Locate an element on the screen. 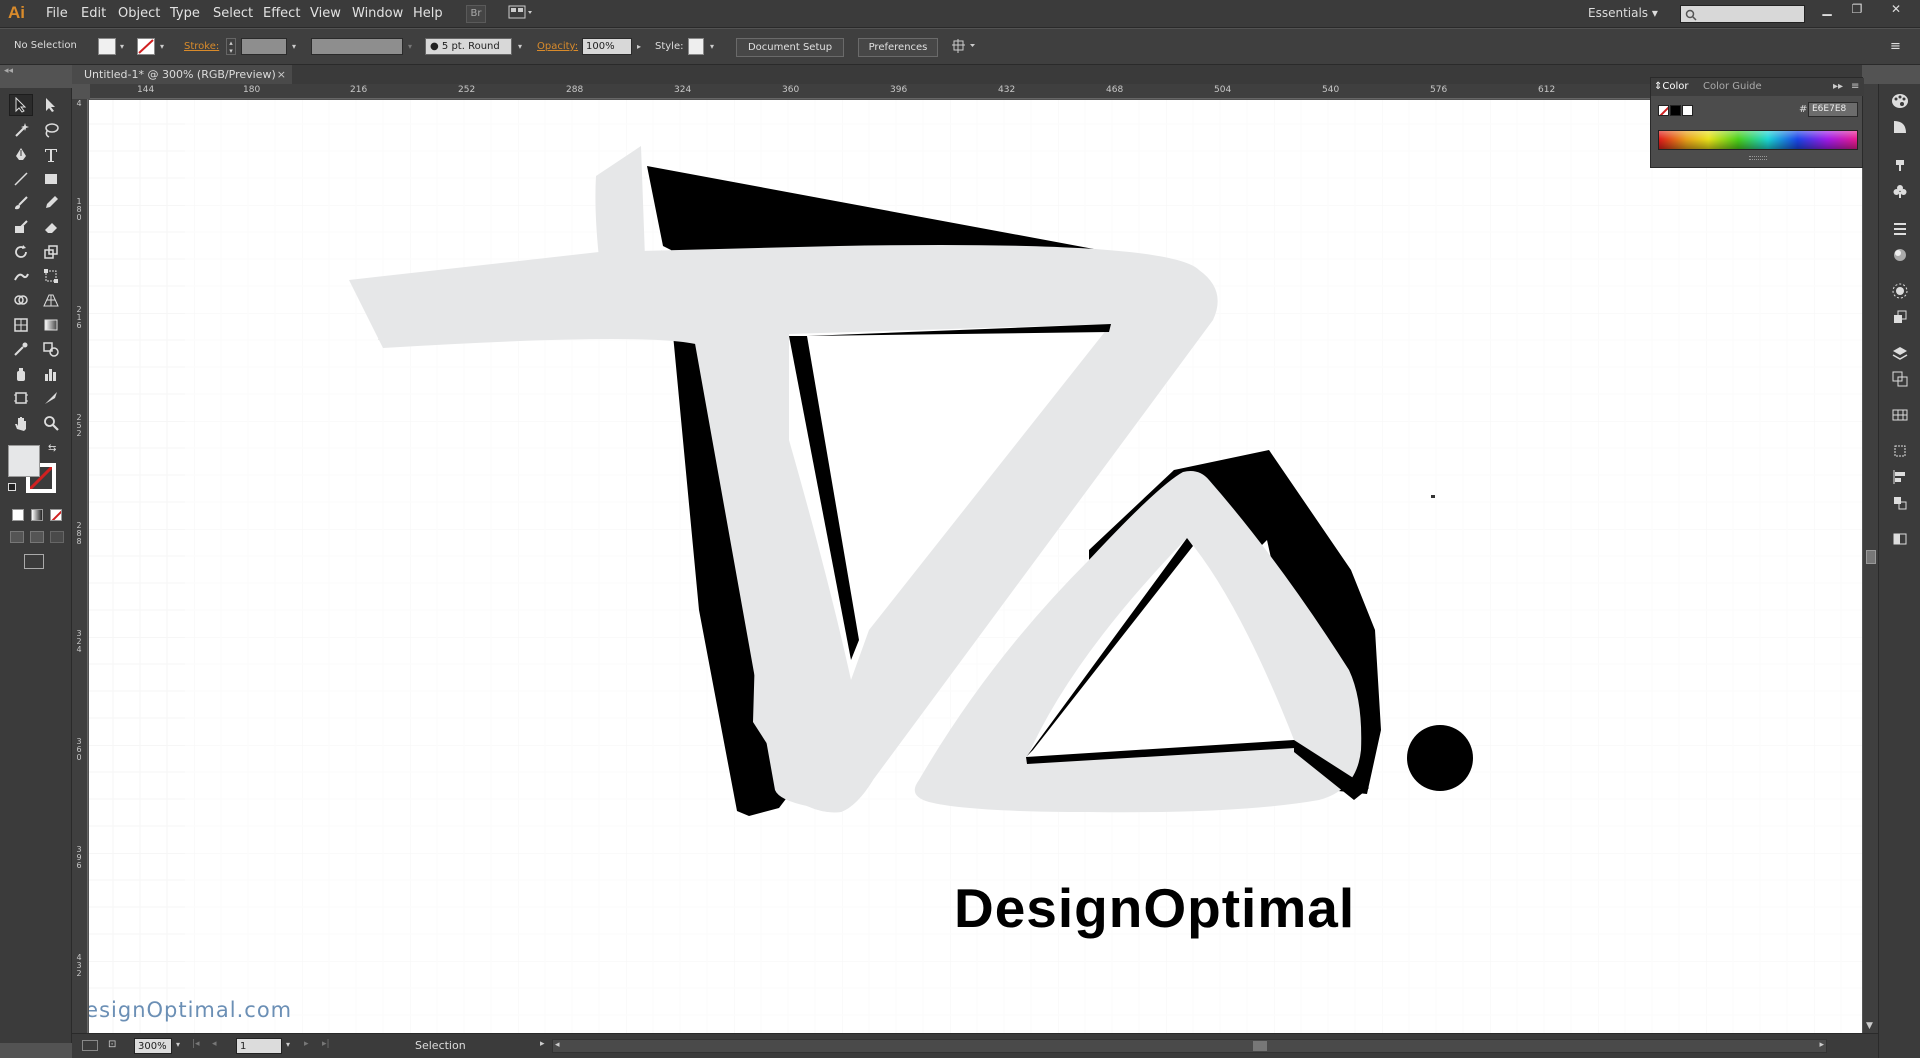 This screenshot has width=1920, height=1058. slice-tool is located at coordinates (51, 398).